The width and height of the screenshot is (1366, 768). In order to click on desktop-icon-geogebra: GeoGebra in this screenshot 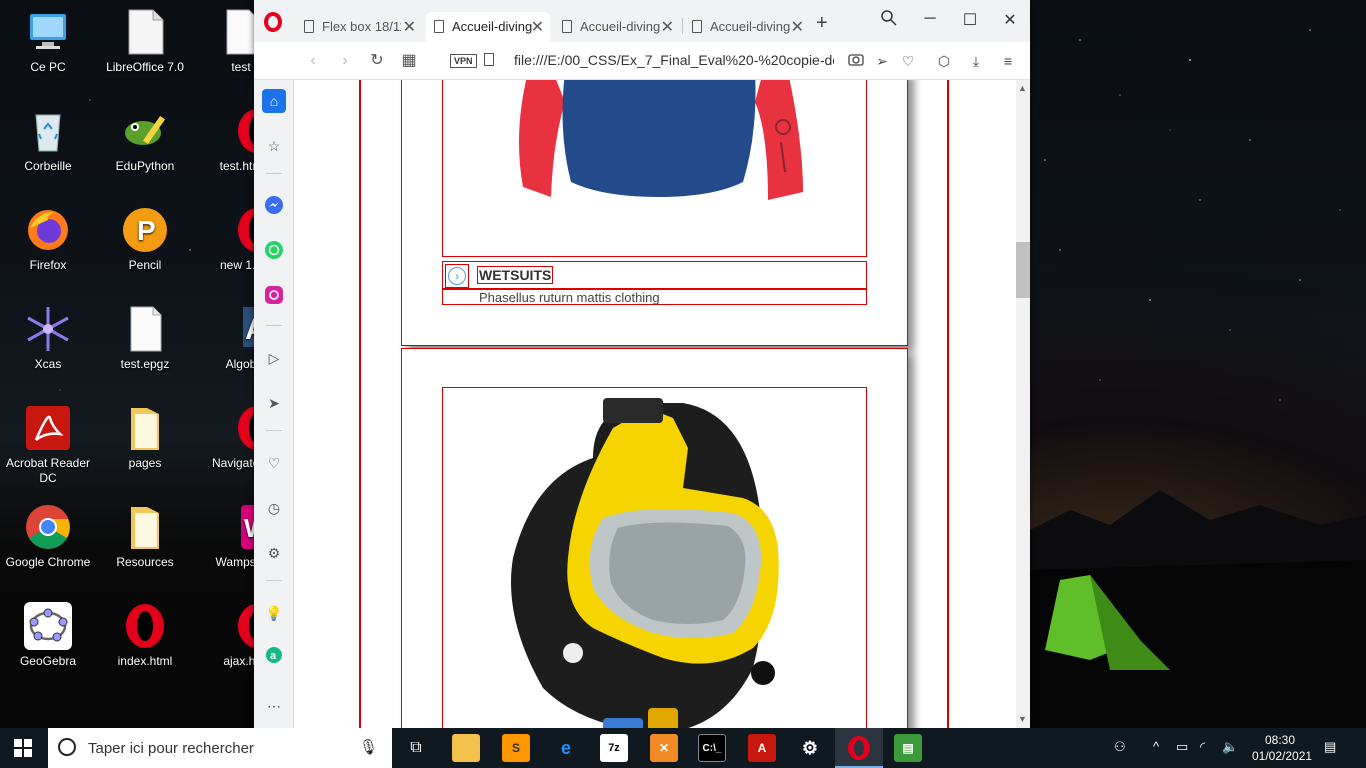, I will do `click(48, 635)`.